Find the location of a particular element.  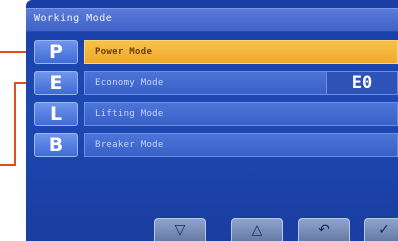

callout-line-vertical is located at coordinates (15, 123).